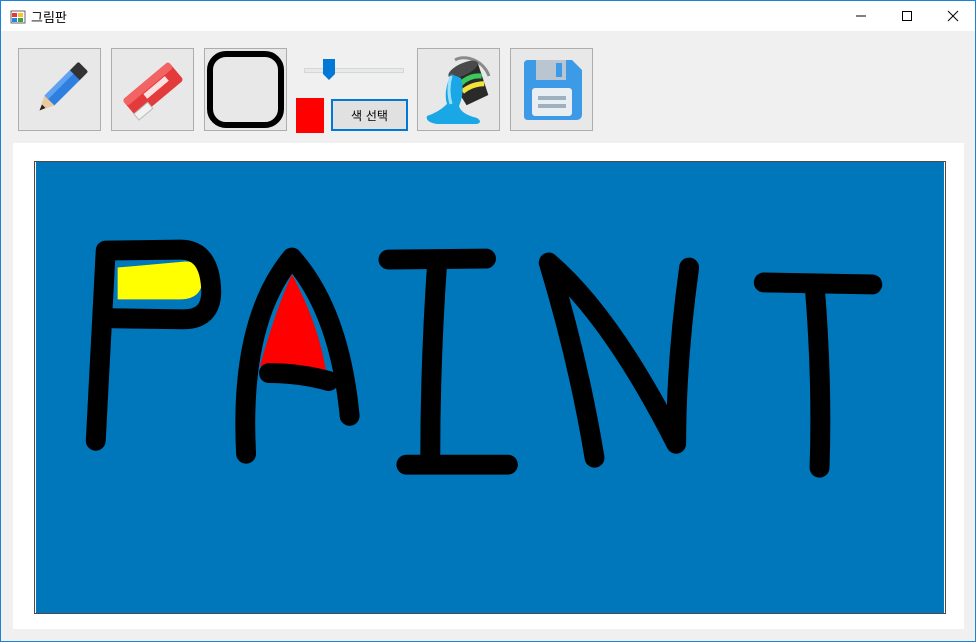 This screenshot has height=642, width=976. I want to click on close-button, so click(953, 16).